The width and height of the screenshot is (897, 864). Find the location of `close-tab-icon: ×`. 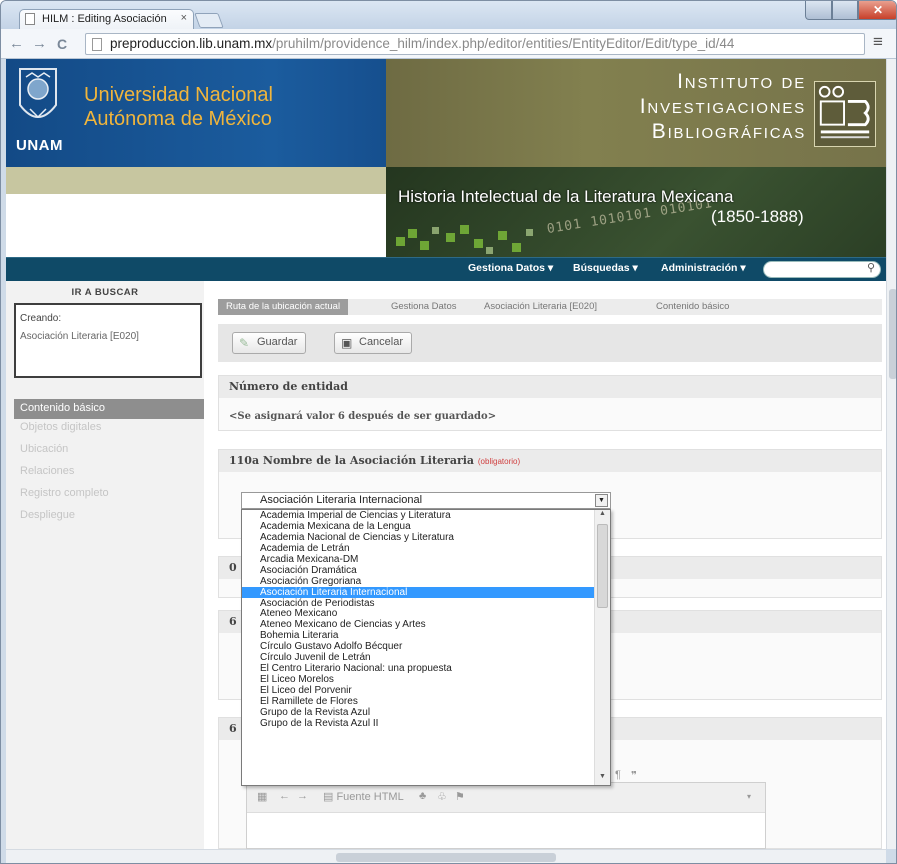

close-tab-icon: × is located at coordinates (184, 18).